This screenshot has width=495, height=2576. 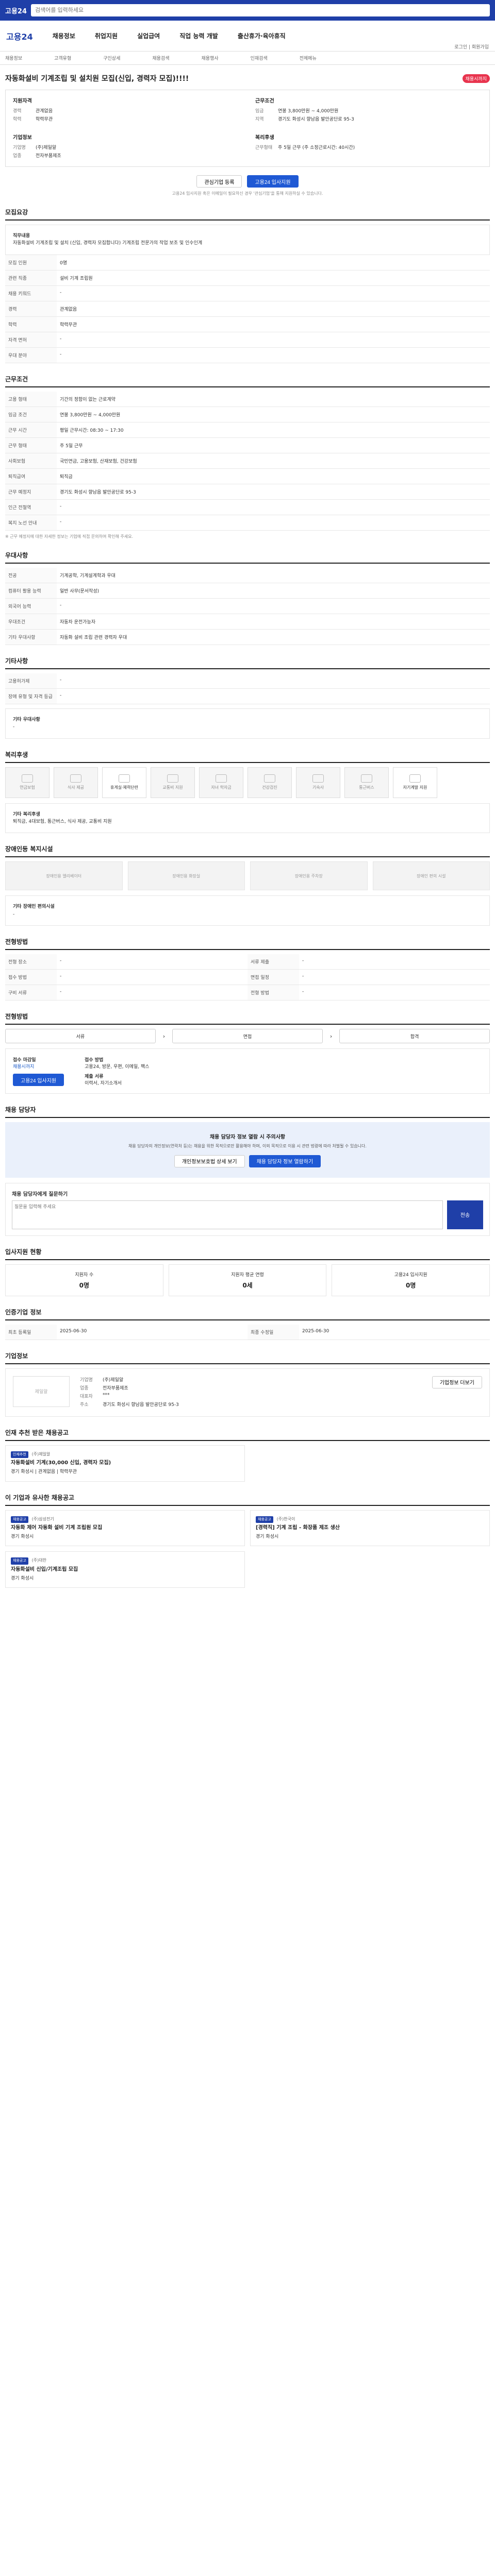 I want to click on deadline-badge: 채용시까지, so click(x=476, y=79).